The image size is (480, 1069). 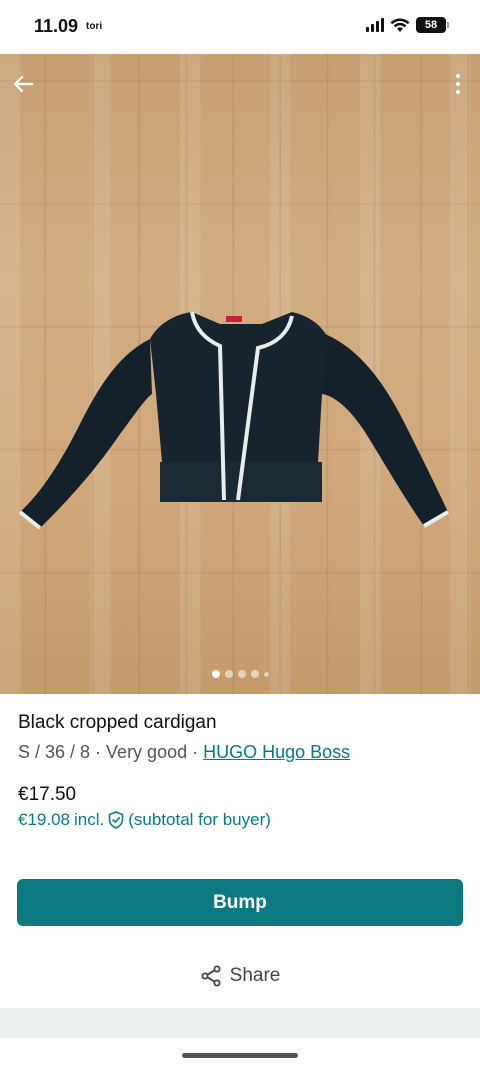 I want to click on more-options-button, so click(x=458, y=84).